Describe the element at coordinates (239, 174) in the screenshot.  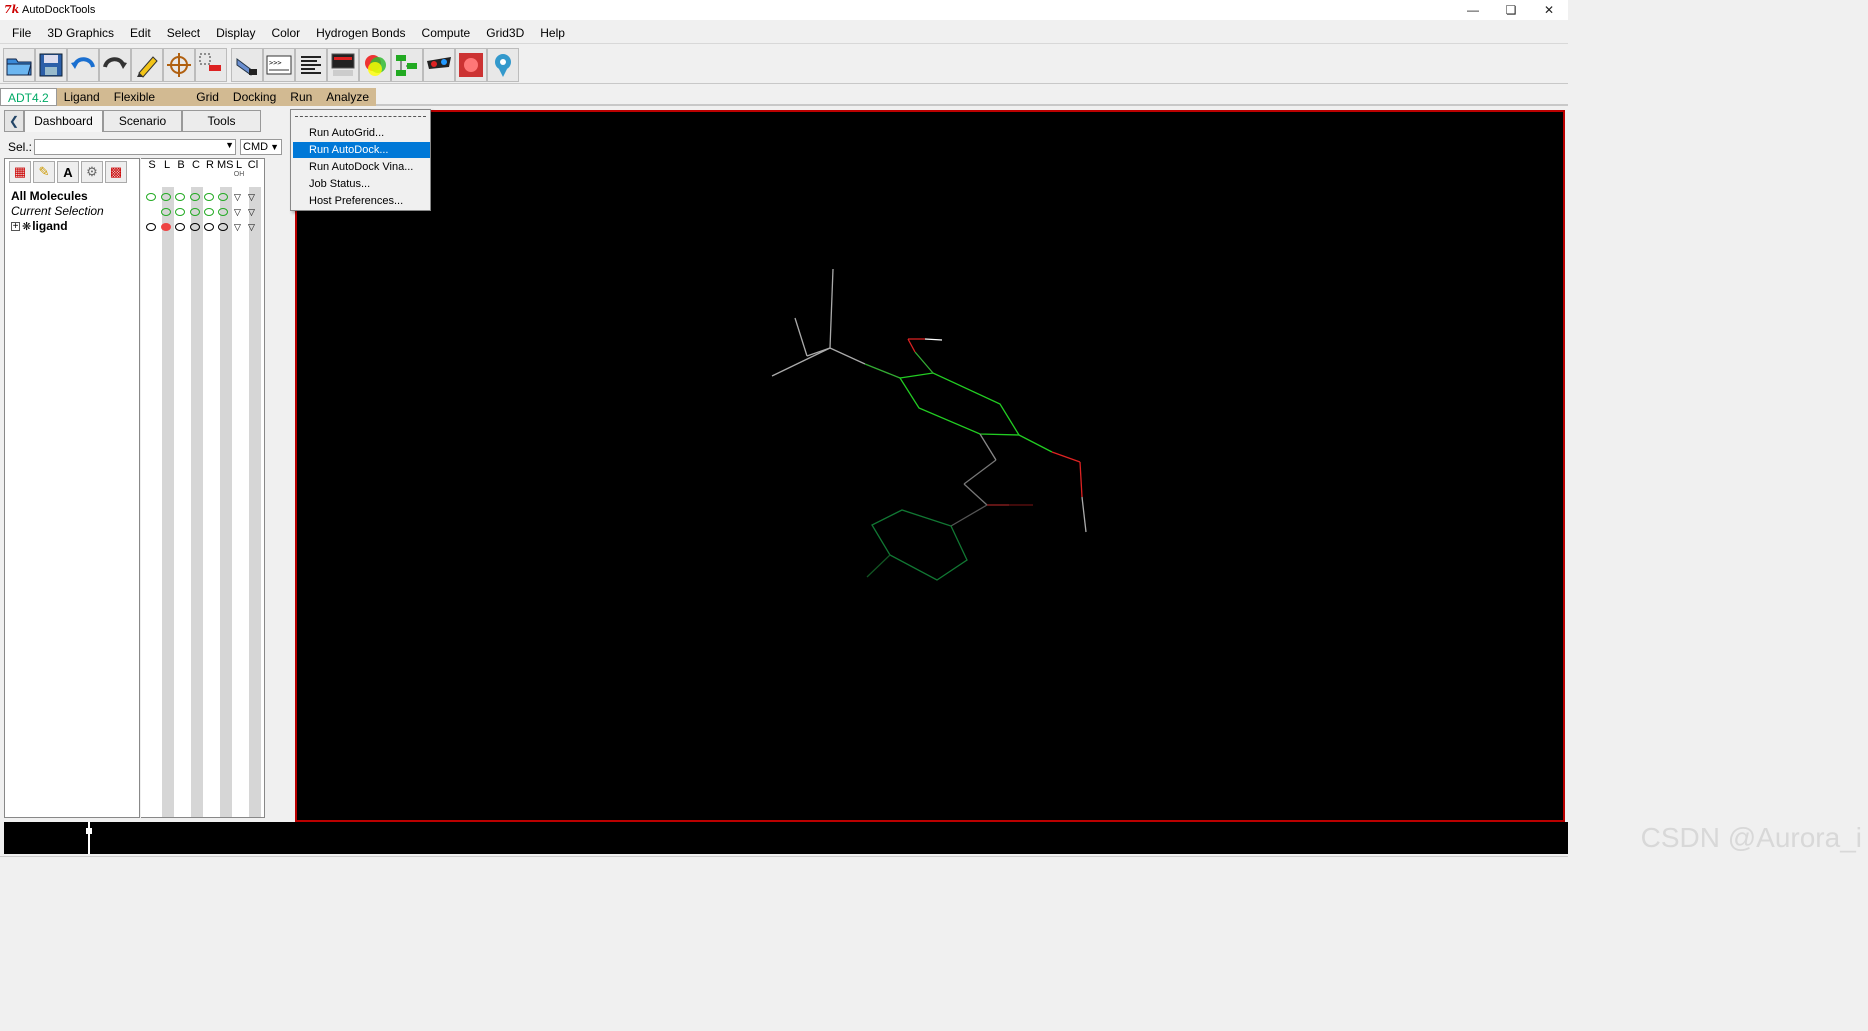
I see `col-sub-oh: OH` at that location.